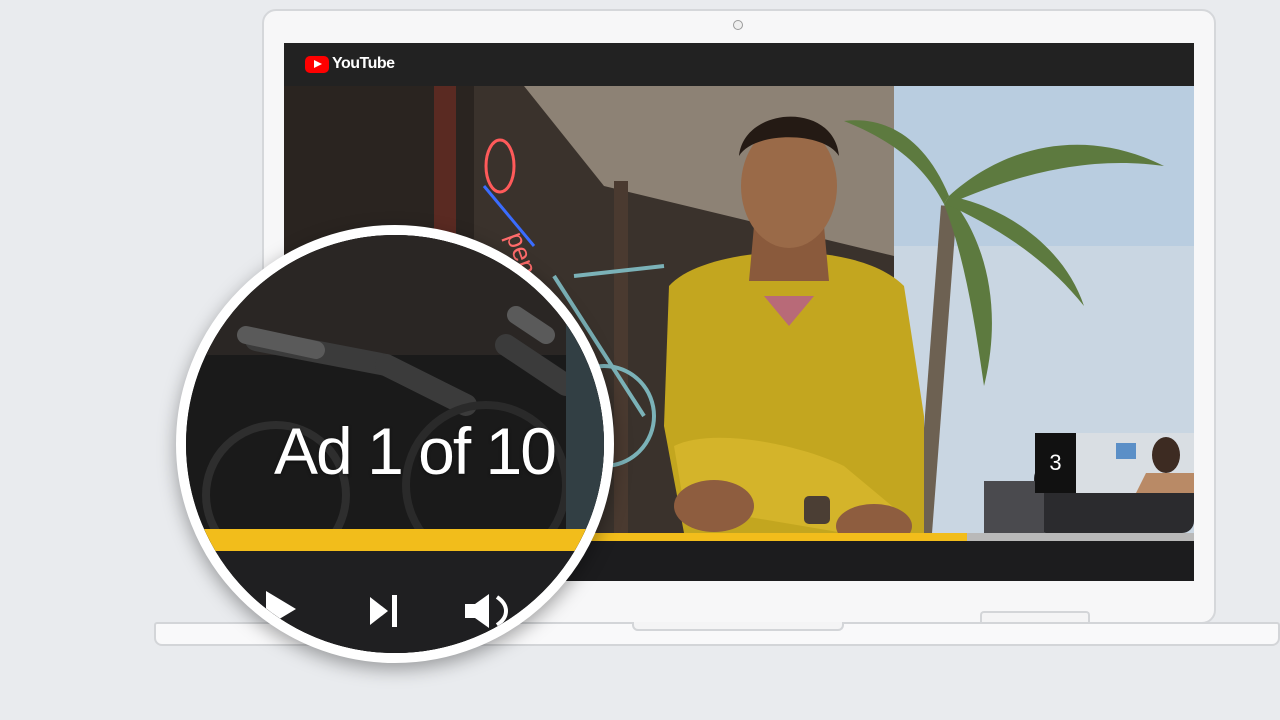 Image resolution: width=1280 pixels, height=720 pixels. Describe the element at coordinates (739, 64) in the screenshot. I see `youtube-header: YouTube` at that location.